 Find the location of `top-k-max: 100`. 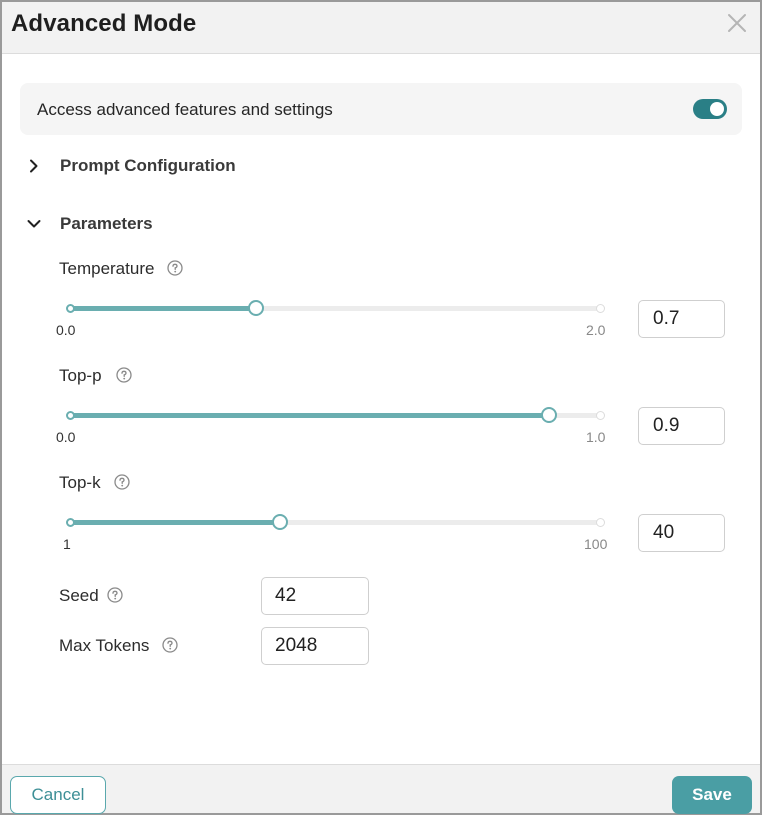

top-k-max: 100 is located at coordinates (596, 544).